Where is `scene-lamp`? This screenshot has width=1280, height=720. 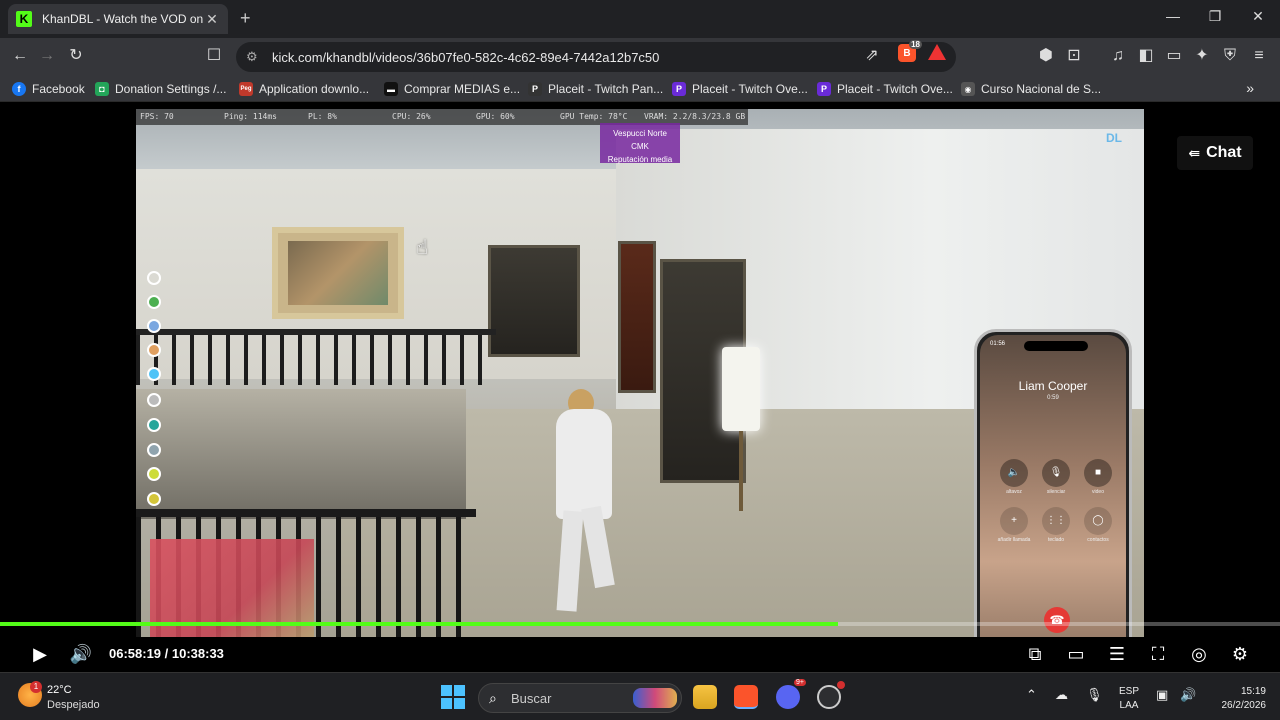
scene-lamp is located at coordinates (741, 389).